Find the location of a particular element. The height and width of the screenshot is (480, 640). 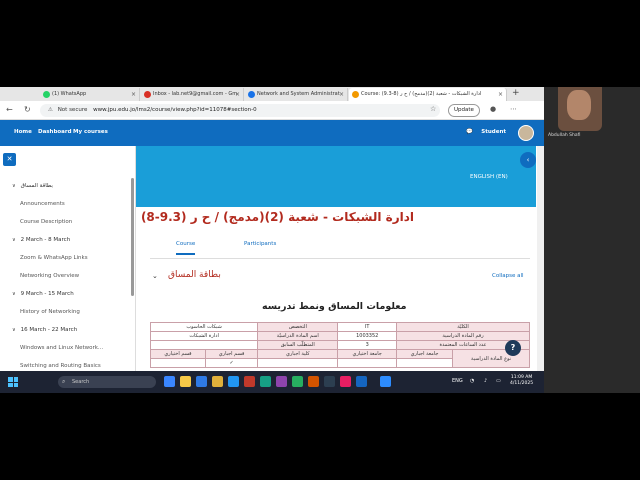

update-button: Update is located at coordinates (464, 110).